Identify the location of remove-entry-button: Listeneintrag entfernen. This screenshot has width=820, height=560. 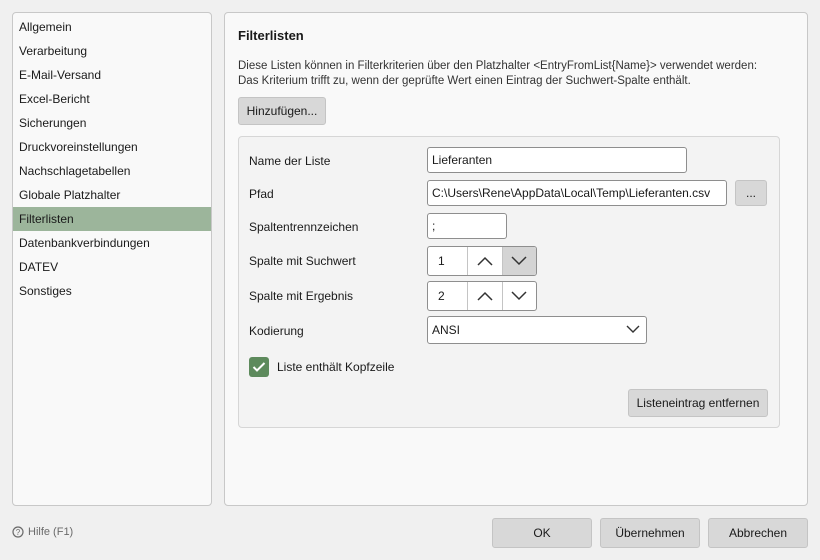
(698, 403).